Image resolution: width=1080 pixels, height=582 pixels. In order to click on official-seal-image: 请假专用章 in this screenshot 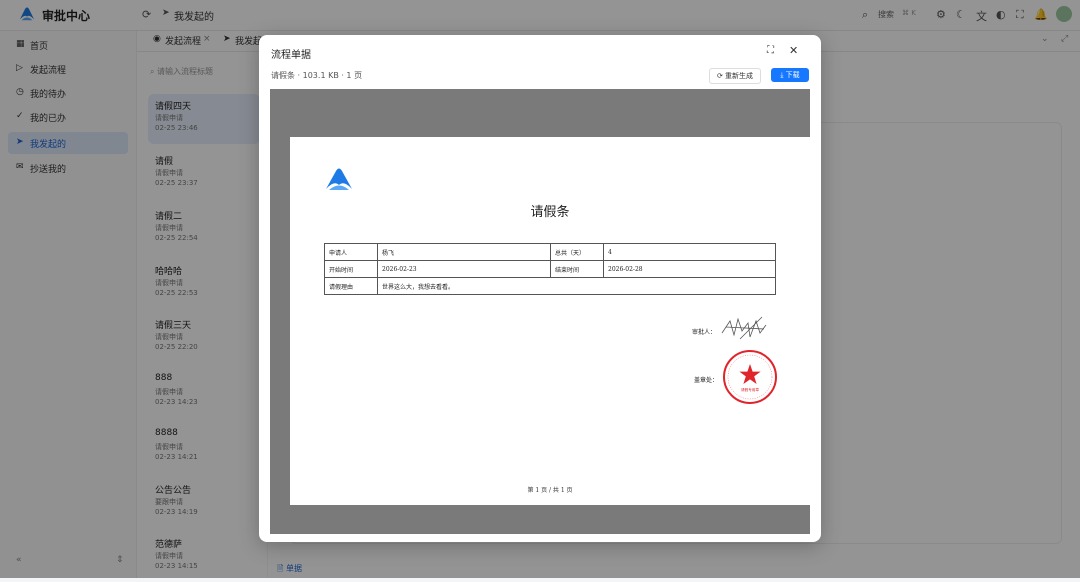, I will do `click(750, 377)`.